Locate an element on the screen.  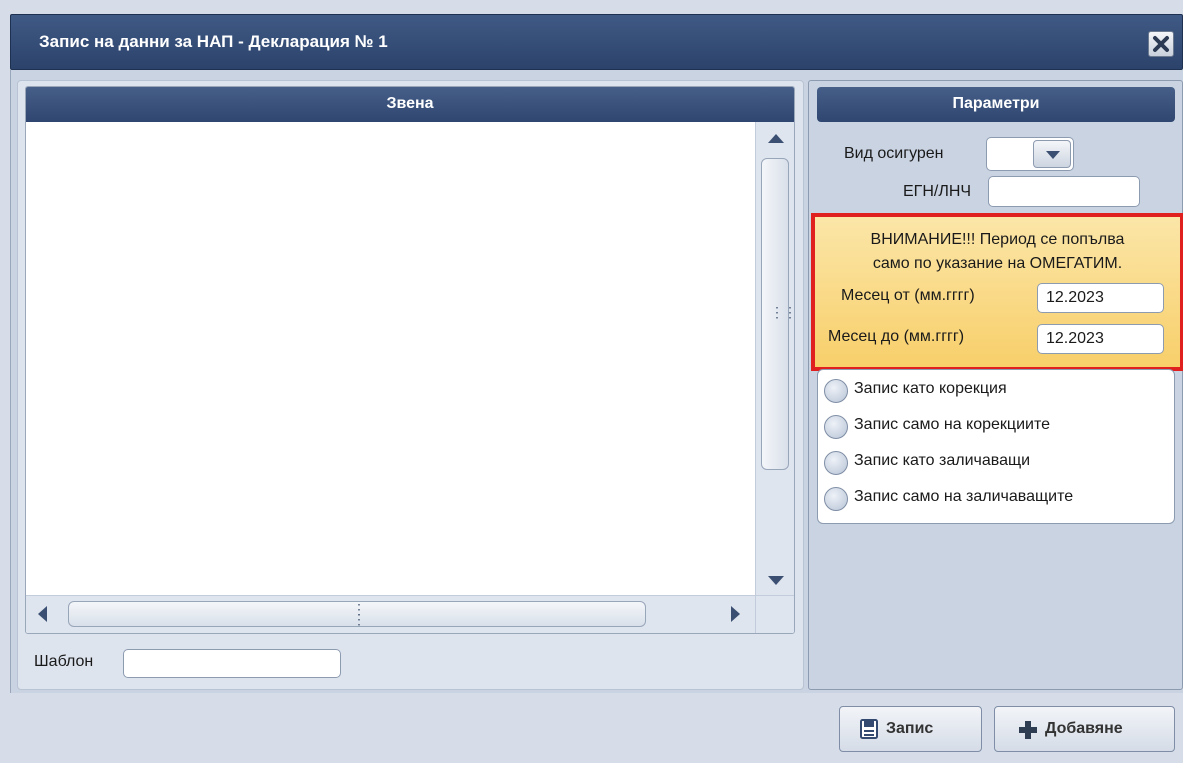
radio-label: Запис като корекция is located at coordinates (930, 388).